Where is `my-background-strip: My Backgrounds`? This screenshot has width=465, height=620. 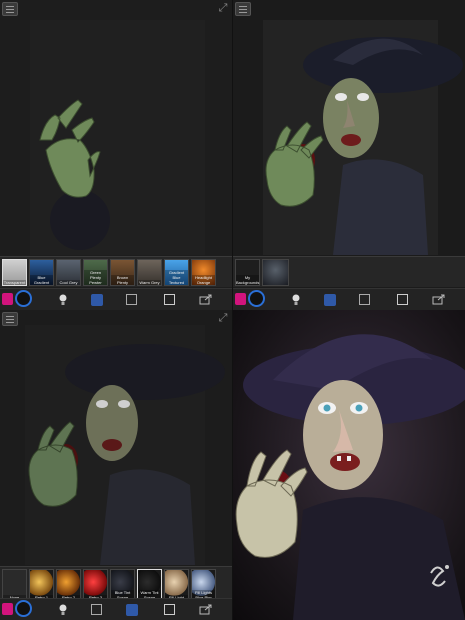 my-background-strip: My Backgrounds is located at coordinates (349, 271).